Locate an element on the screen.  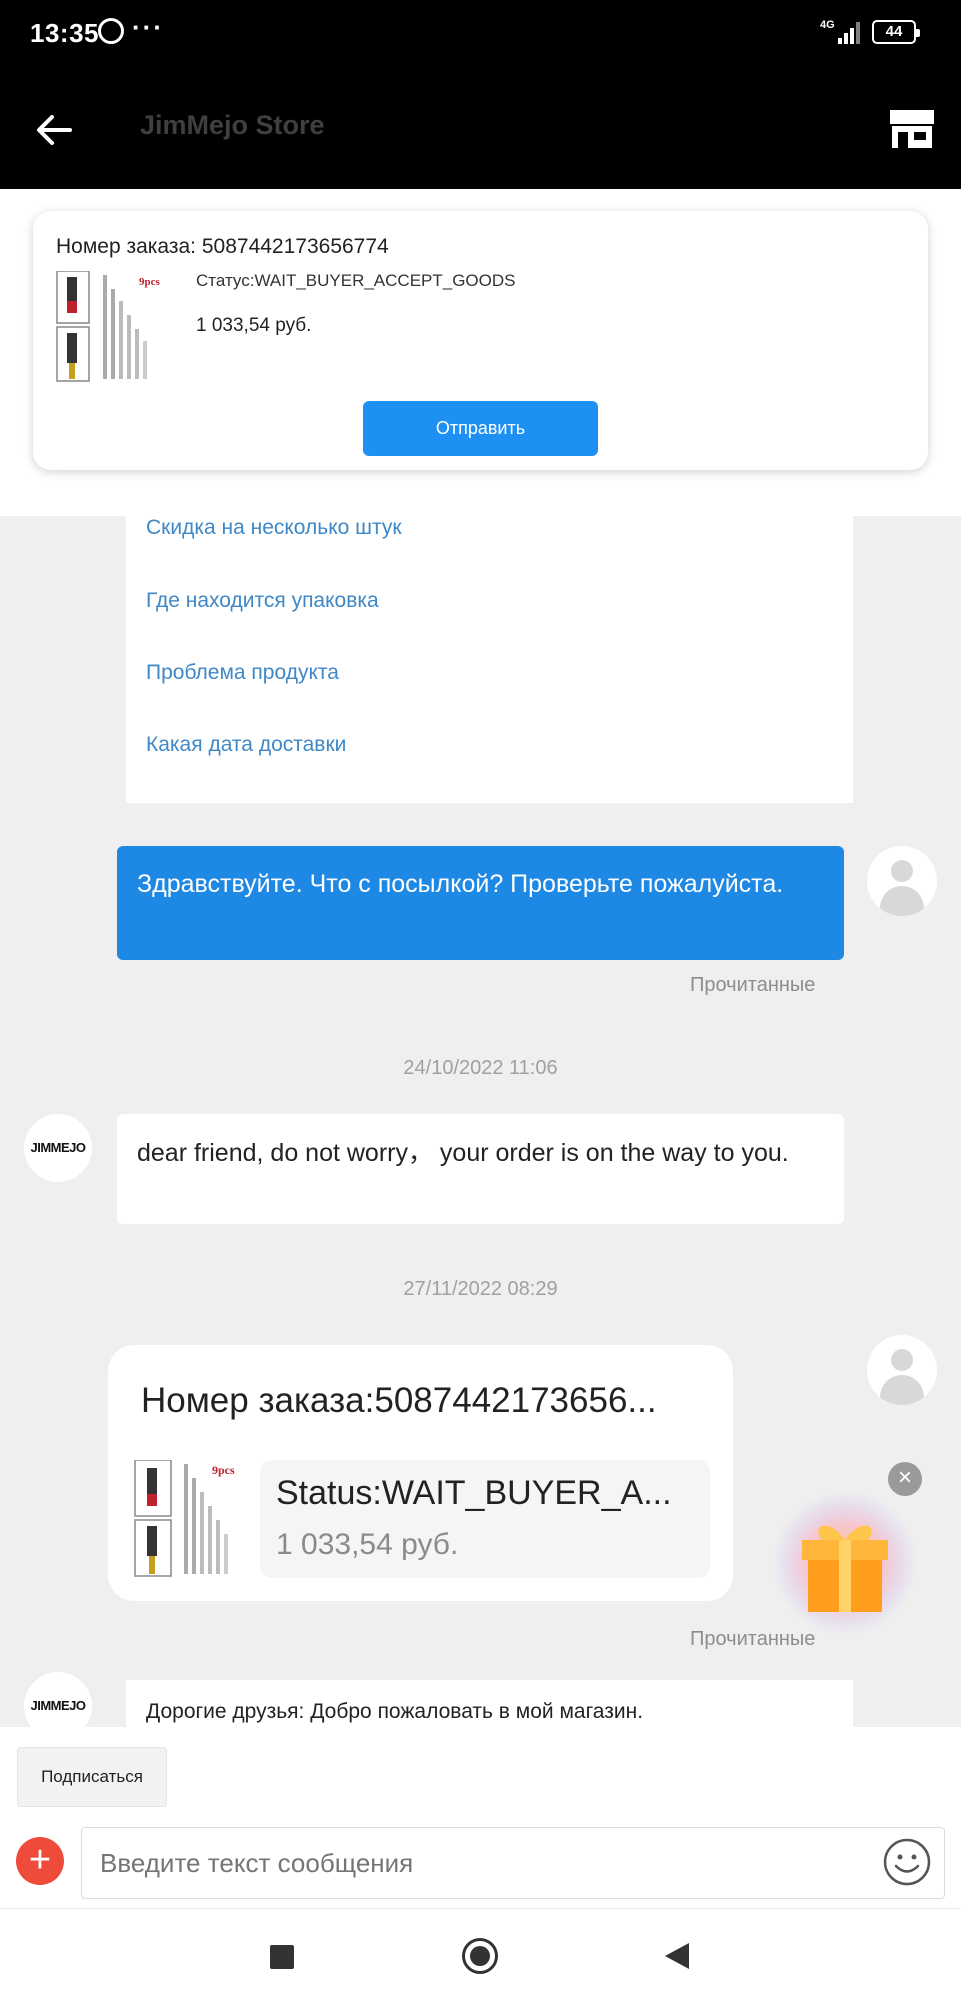
signal-icon is located at coordinates (851, 32).